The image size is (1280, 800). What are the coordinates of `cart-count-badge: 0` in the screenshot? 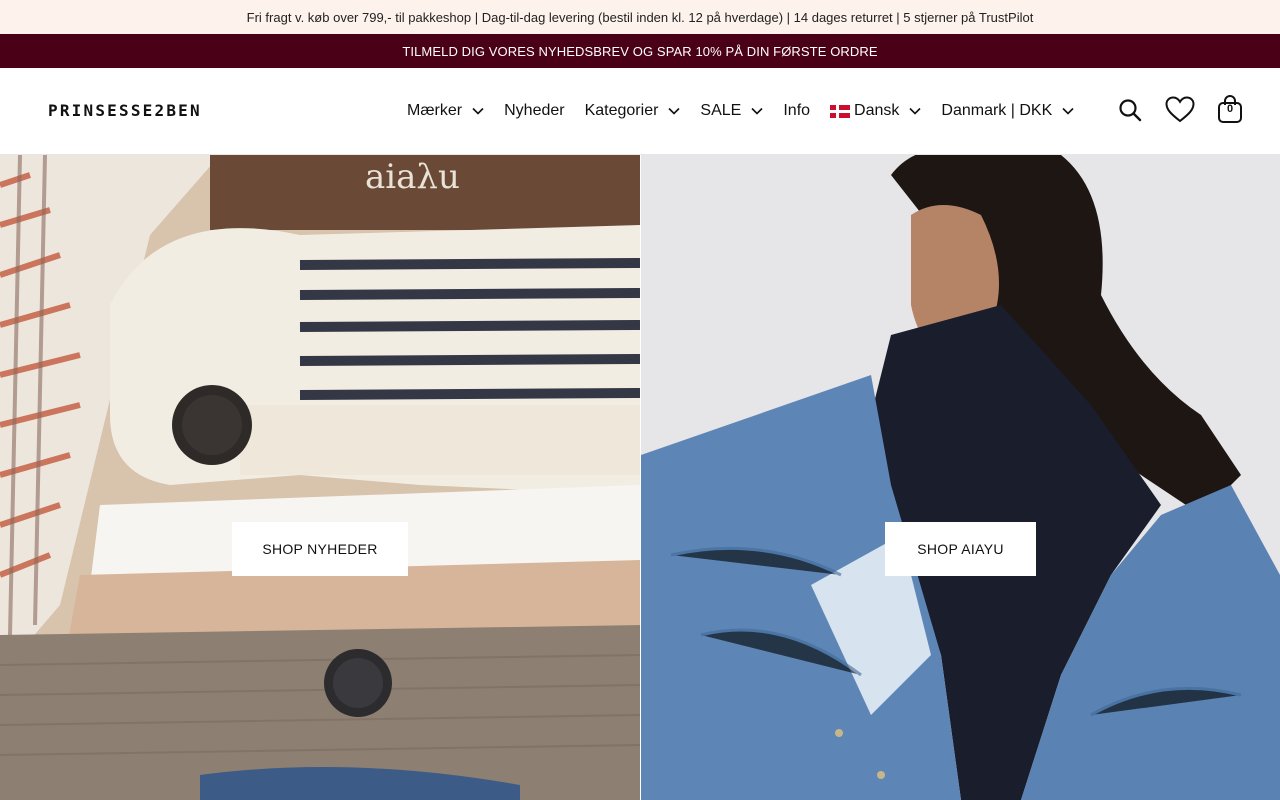 It's located at (1230, 109).